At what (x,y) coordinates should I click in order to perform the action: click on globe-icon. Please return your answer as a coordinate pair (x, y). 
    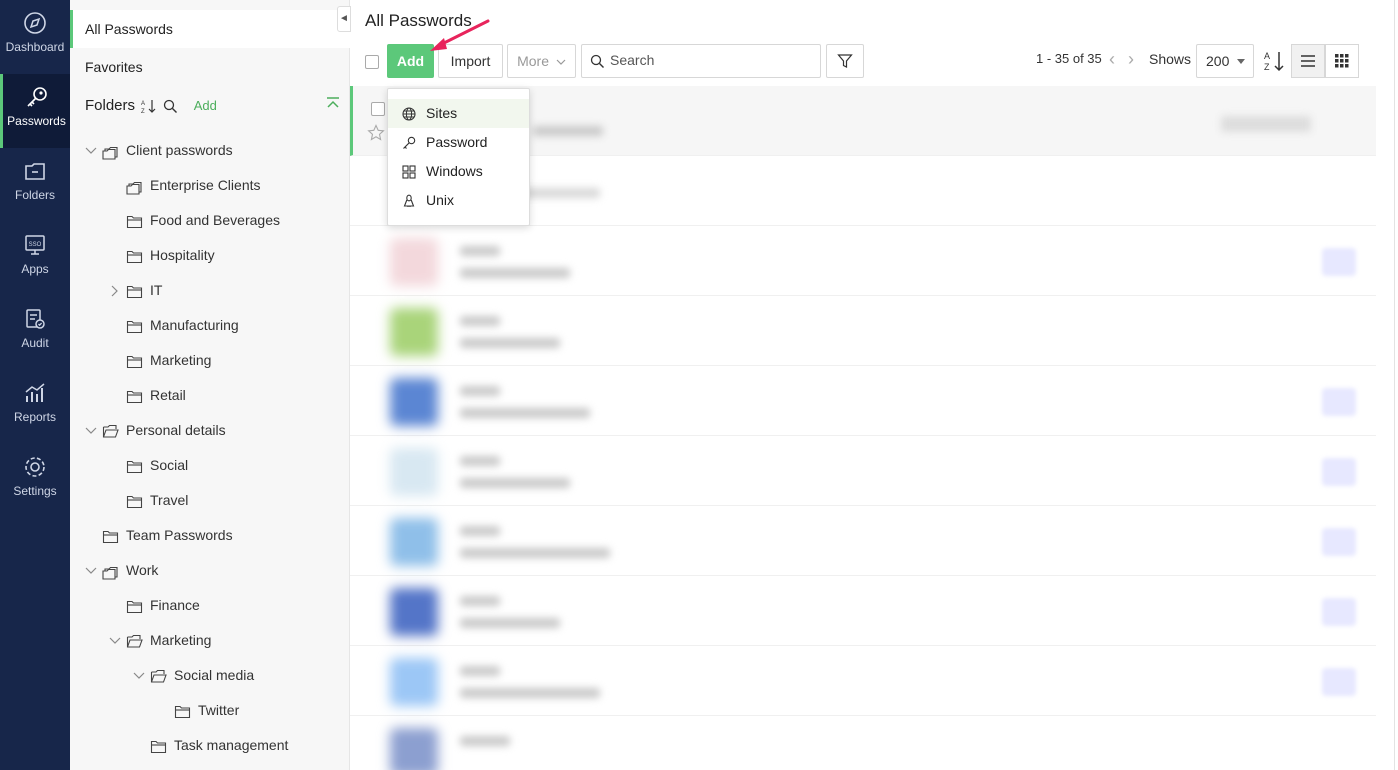
    Looking at the image, I should click on (409, 114).